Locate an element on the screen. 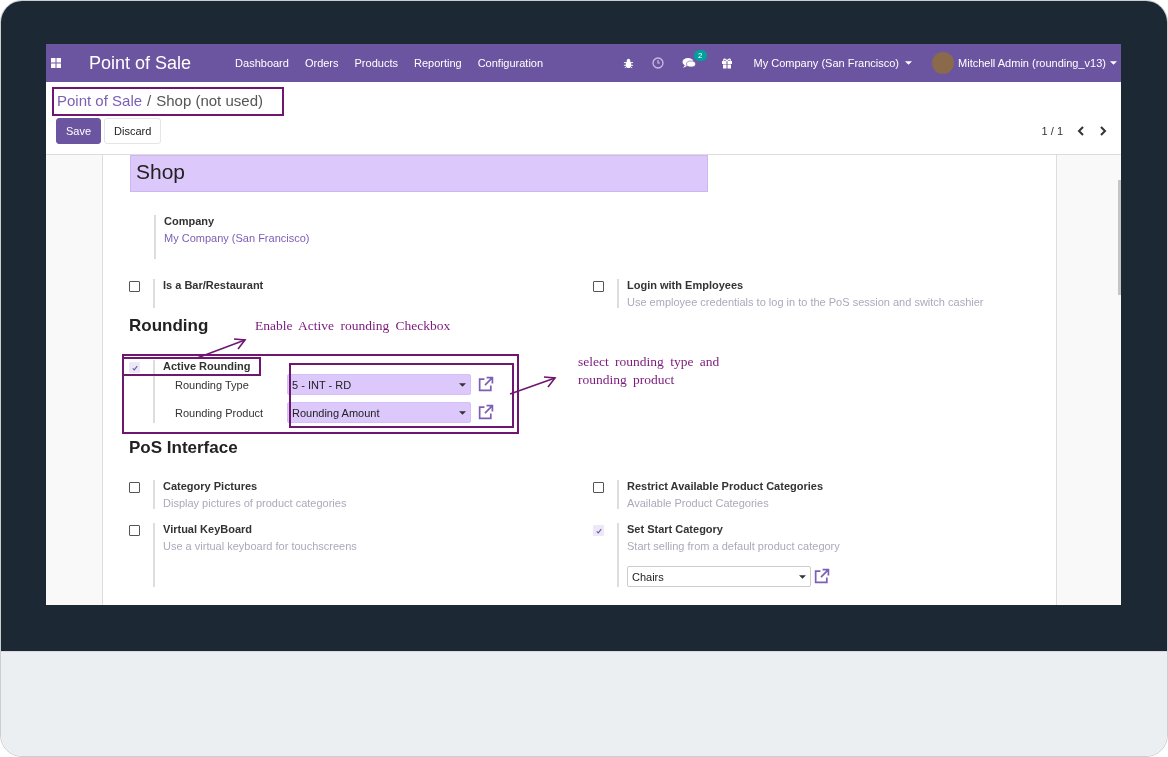  next-icon is located at coordinates (1103, 131).